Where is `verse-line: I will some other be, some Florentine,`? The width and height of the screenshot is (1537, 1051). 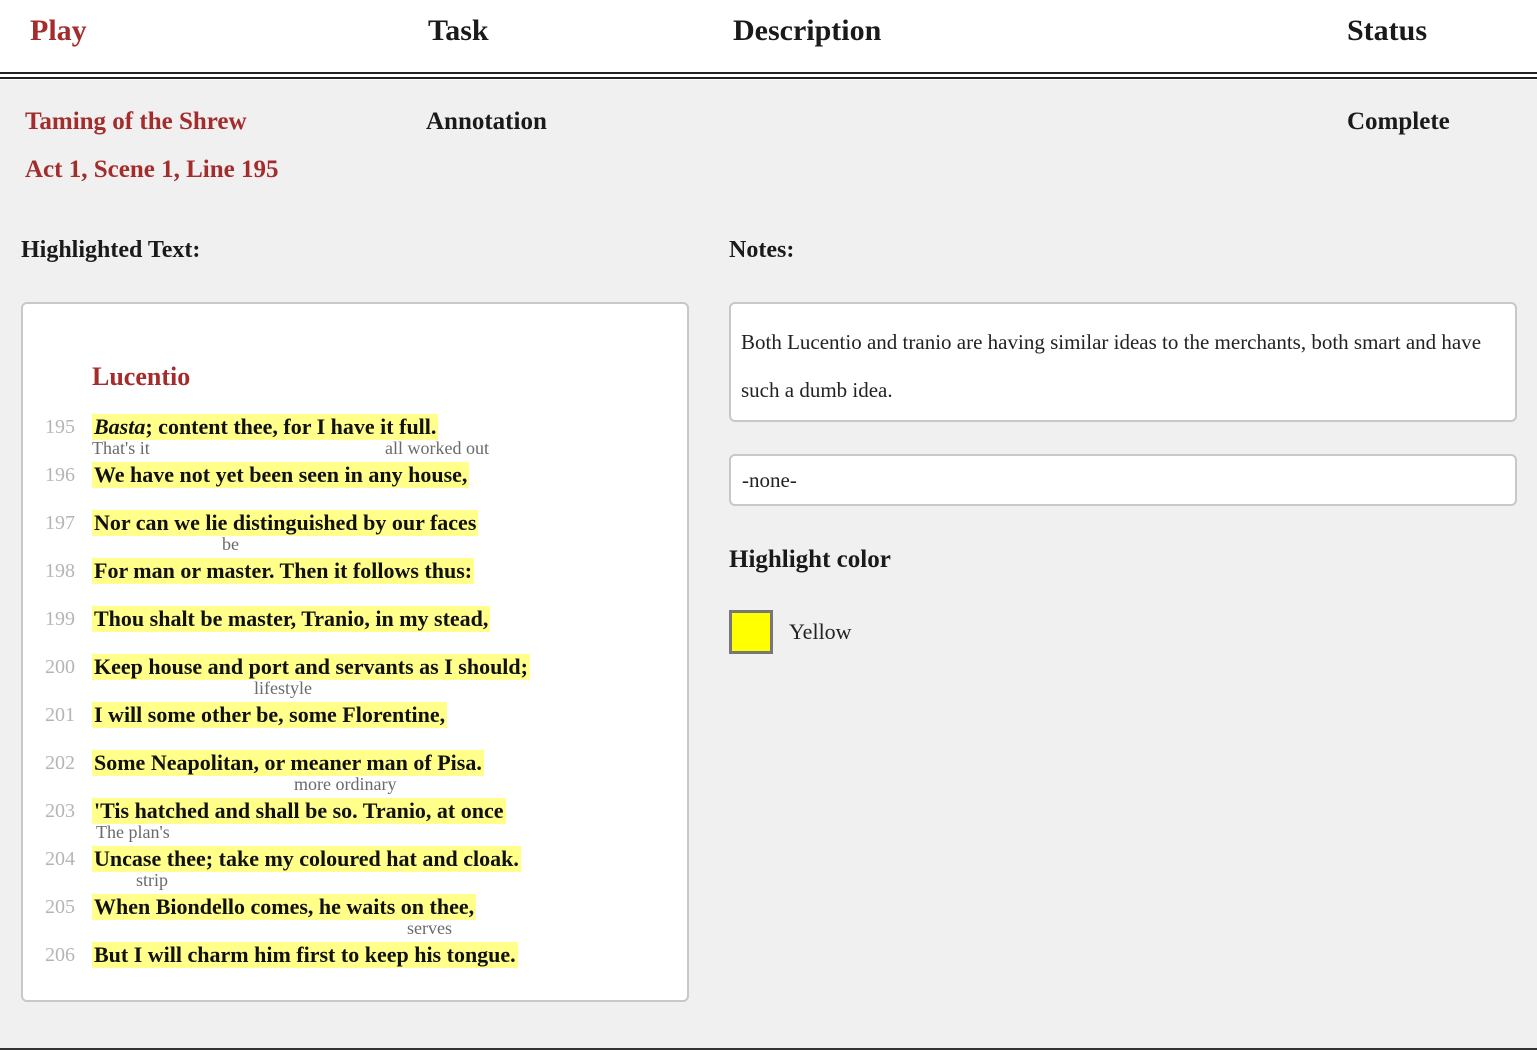 verse-line: I will some other be, some Florentine, is located at coordinates (270, 715).